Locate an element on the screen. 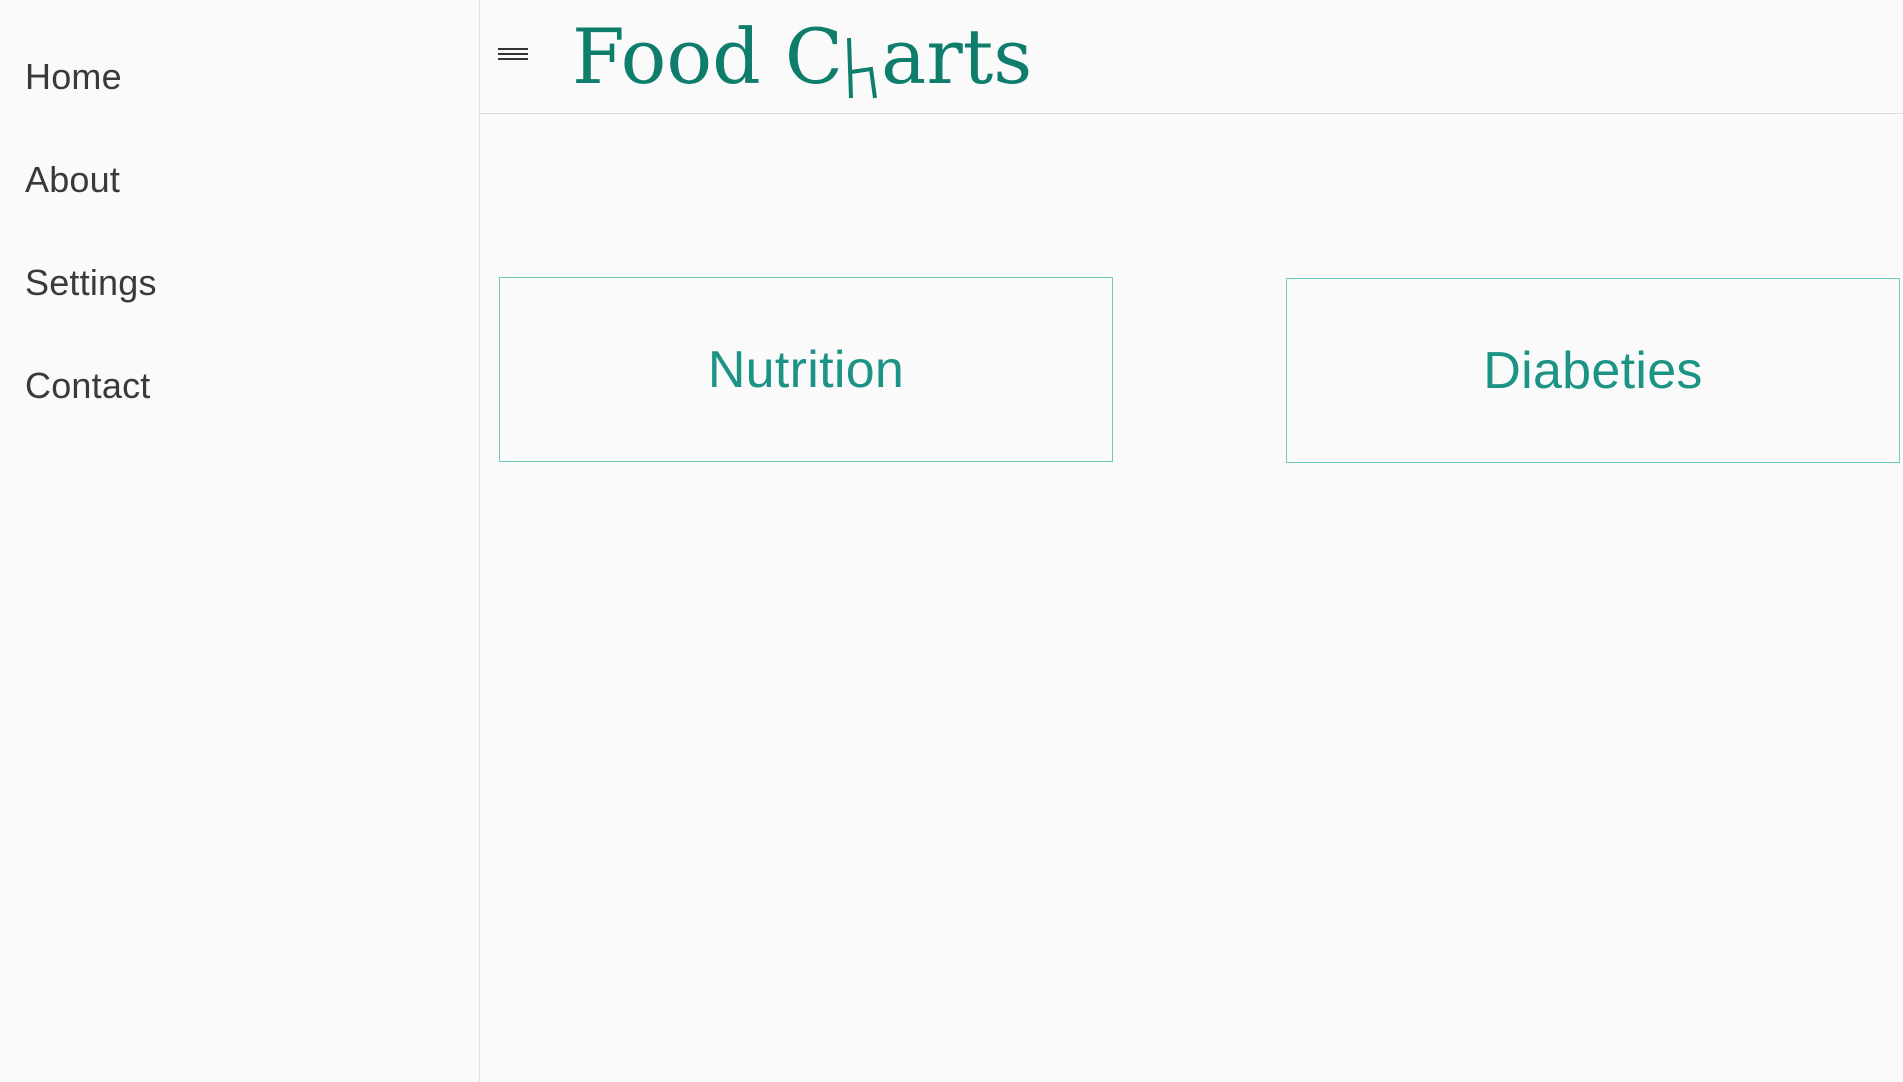 This screenshot has height=1082, width=1903. hamburger-menu-icon is located at coordinates (514, 55).